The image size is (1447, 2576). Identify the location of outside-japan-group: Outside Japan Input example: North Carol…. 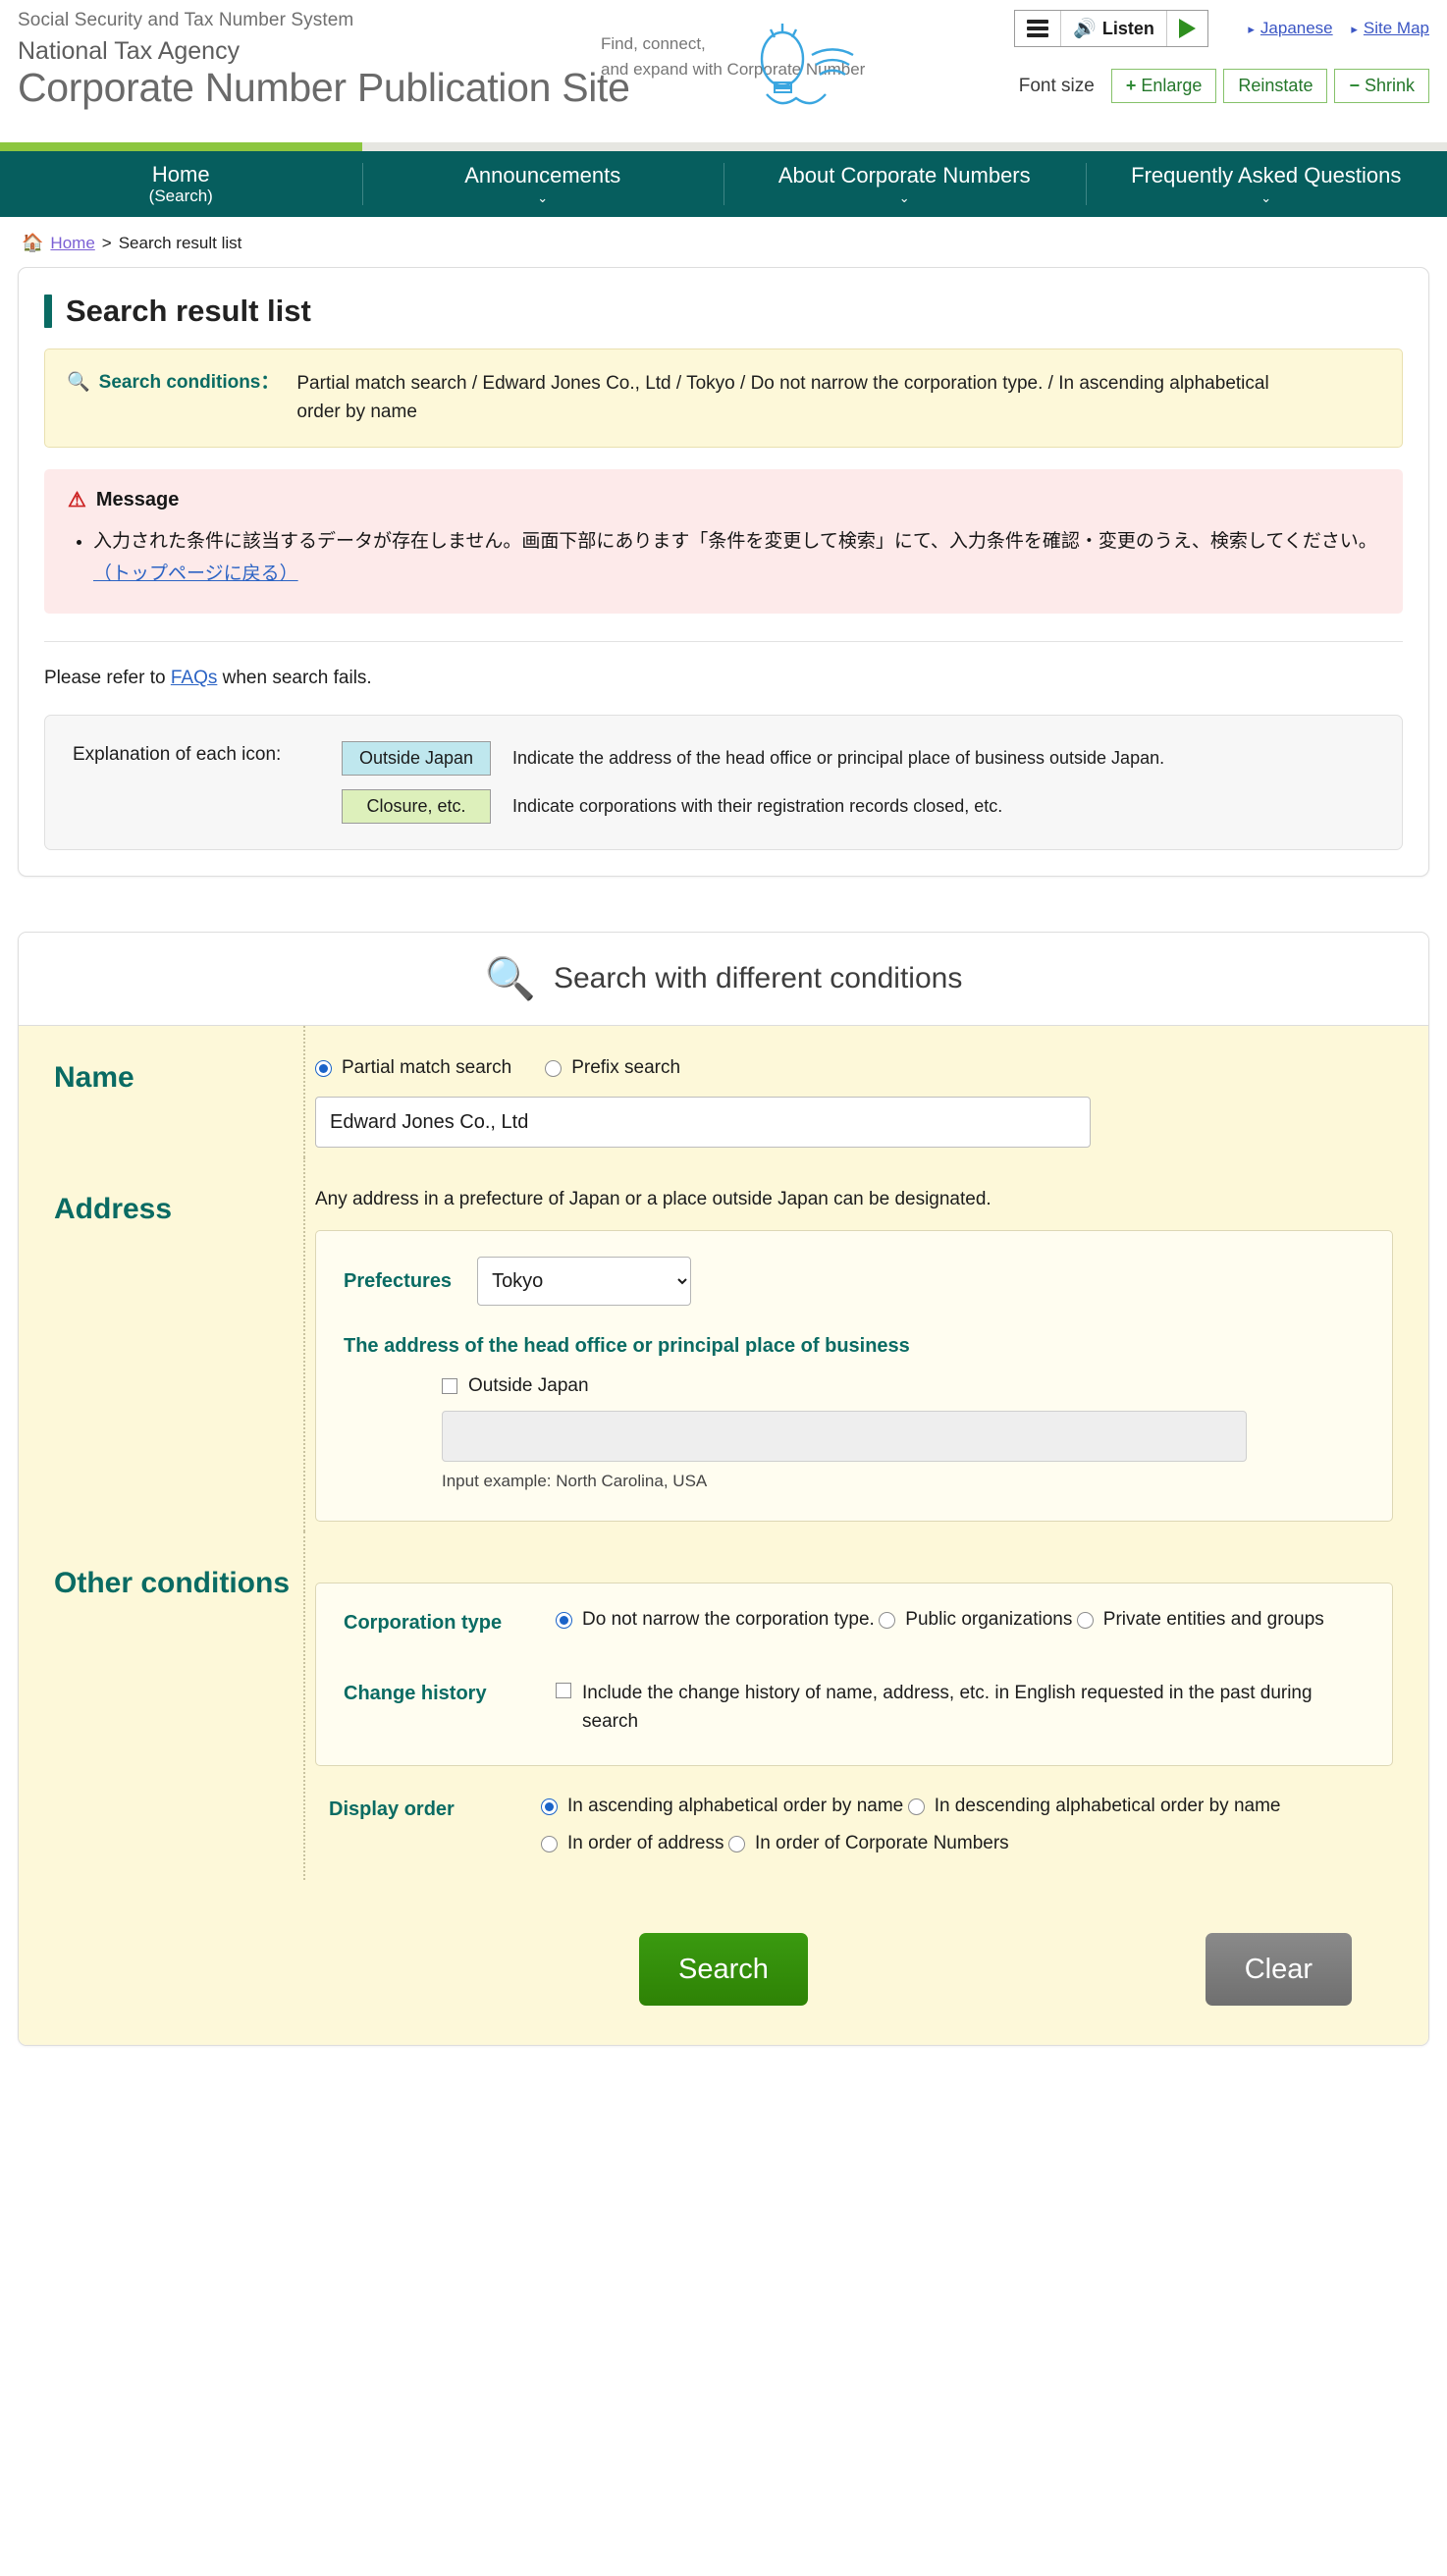
(854, 1433).